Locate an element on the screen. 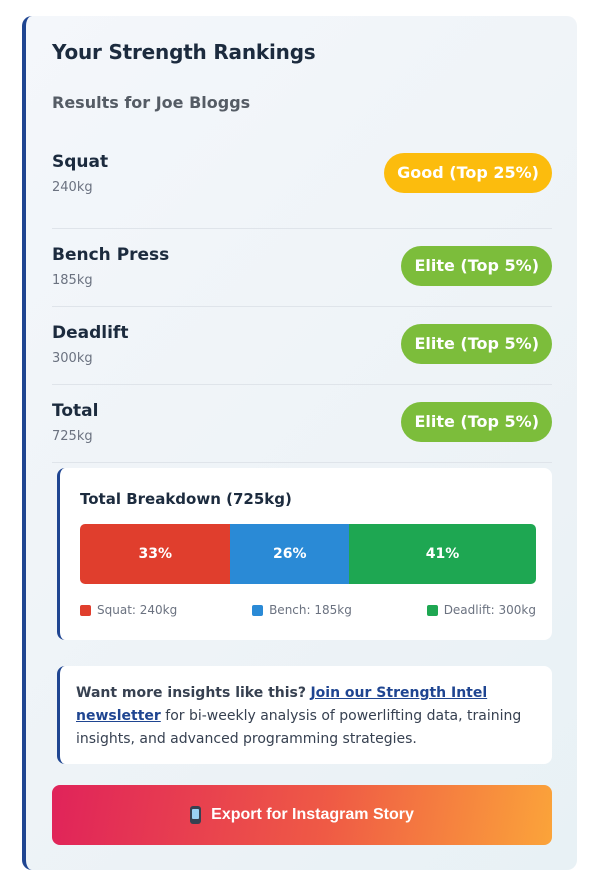 This screenshot has height=888, width=599. legend-label: Deadlift: 300kg is located at coordinates (489, 610).